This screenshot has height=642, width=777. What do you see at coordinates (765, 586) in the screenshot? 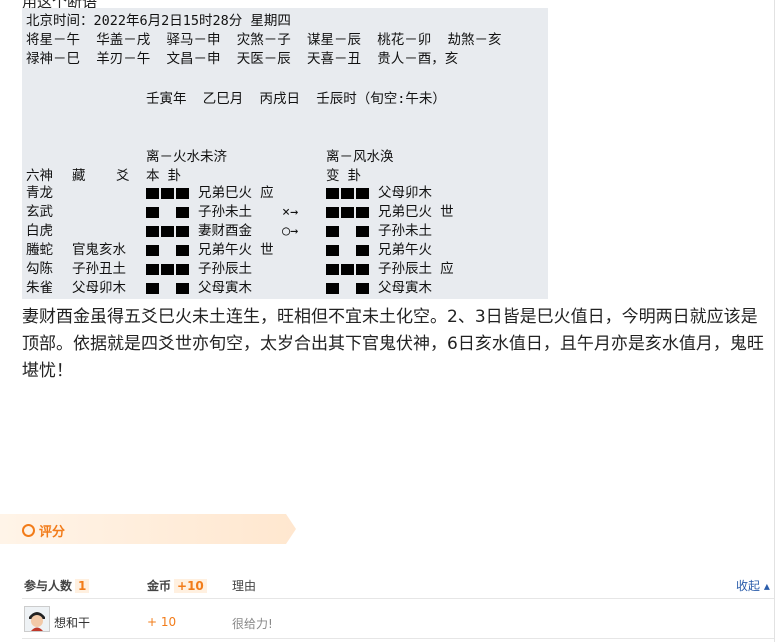
I see `collapse-arrow-icon: ▴` at bounding box center [765, 586].